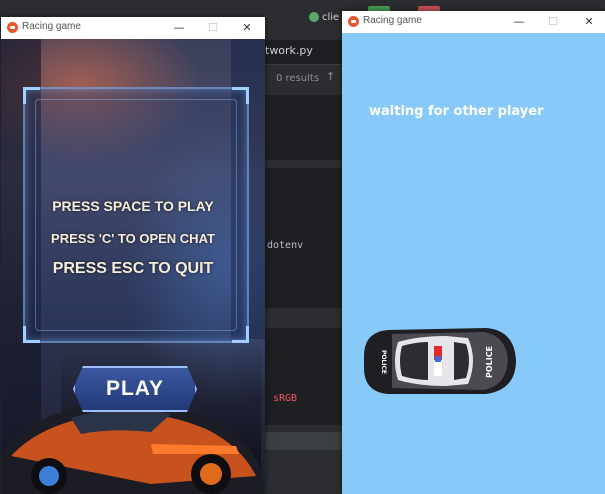 This screenshot has height=494, width=605. I want to click on play-button: PLAY, so click(135, 389).